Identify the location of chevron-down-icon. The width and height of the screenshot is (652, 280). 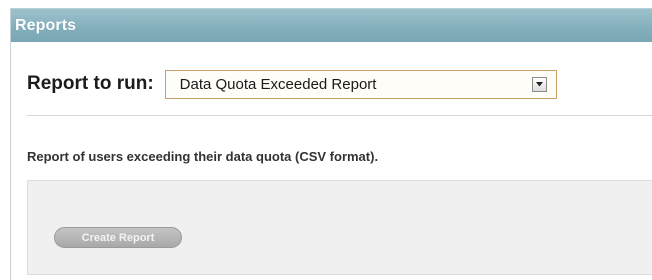
(539, 84).